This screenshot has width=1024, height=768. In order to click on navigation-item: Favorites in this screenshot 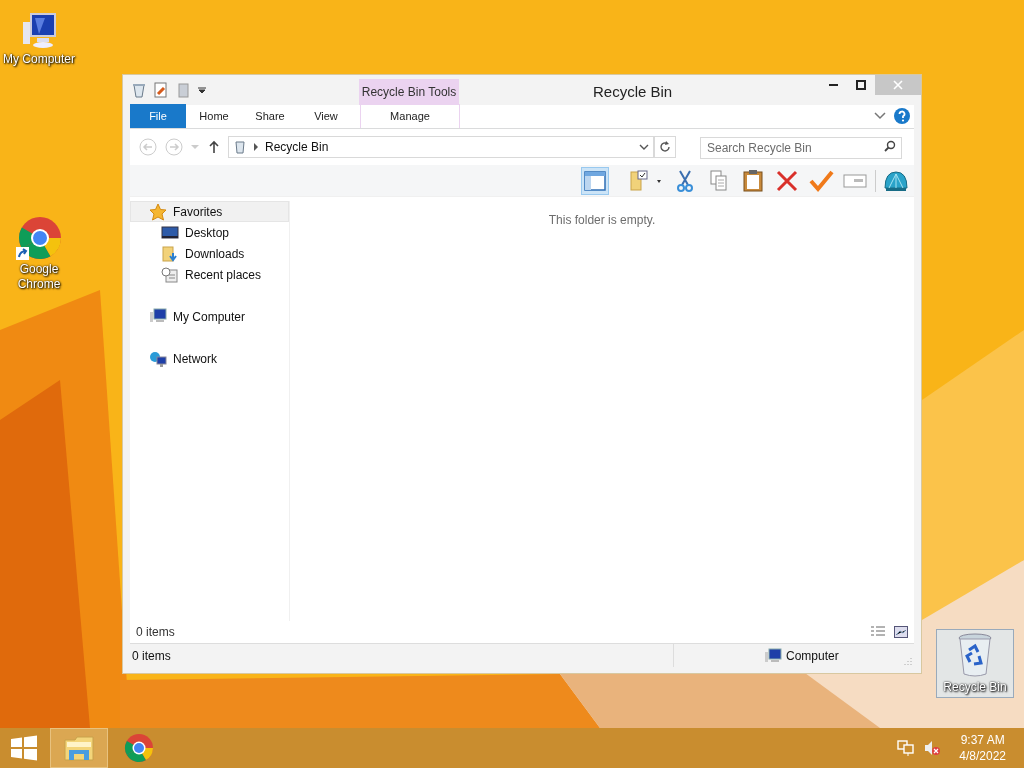, I will do `click(209, 211)`.